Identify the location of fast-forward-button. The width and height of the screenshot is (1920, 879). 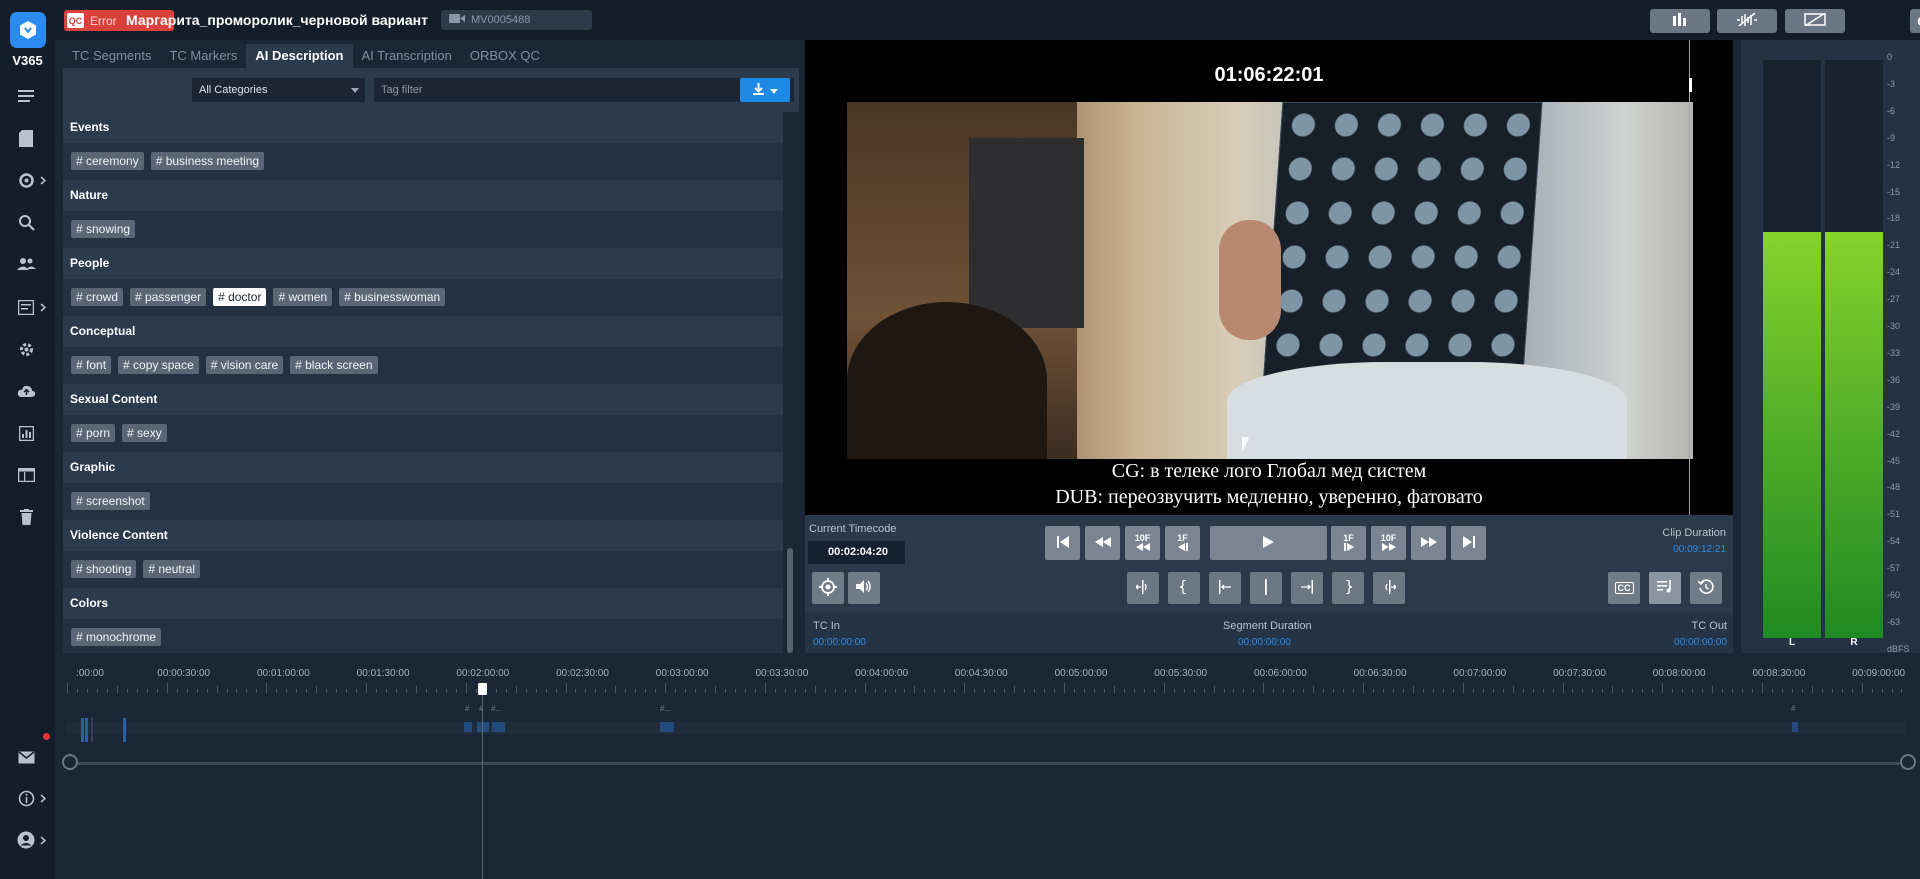
(1428, 543).